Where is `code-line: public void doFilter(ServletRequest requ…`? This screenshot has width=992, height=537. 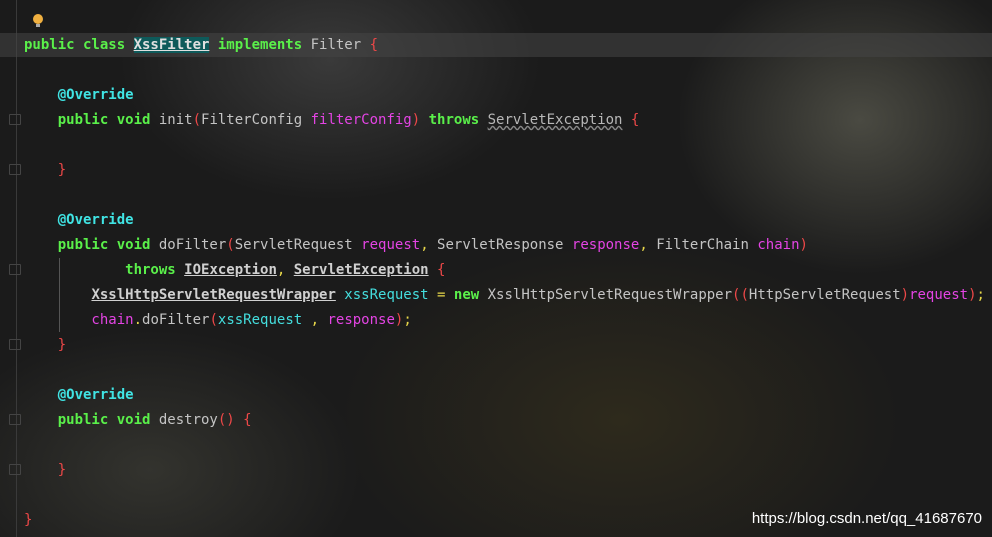 code-line: public void doFilter(ServletRequest requ… is located at coordinates (504, 245).